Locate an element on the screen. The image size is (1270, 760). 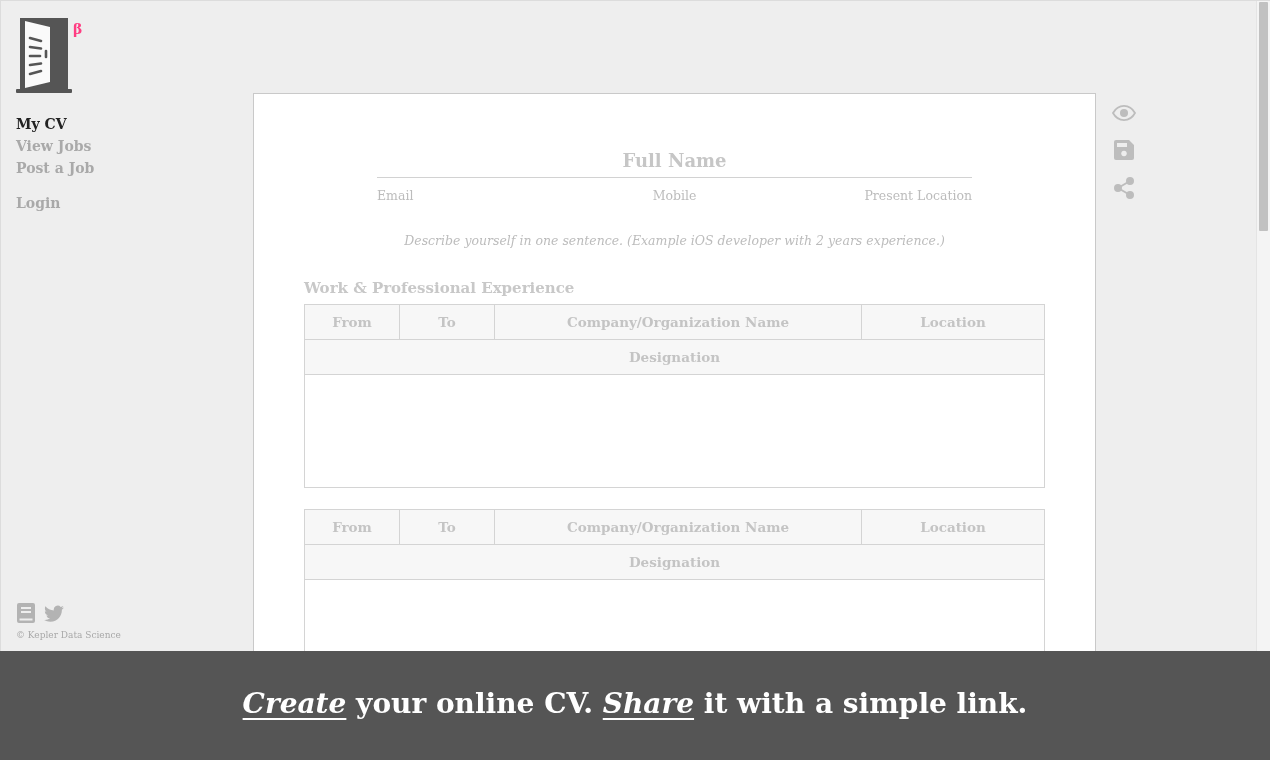
eye-icon is located at coordinates (1124, 113).